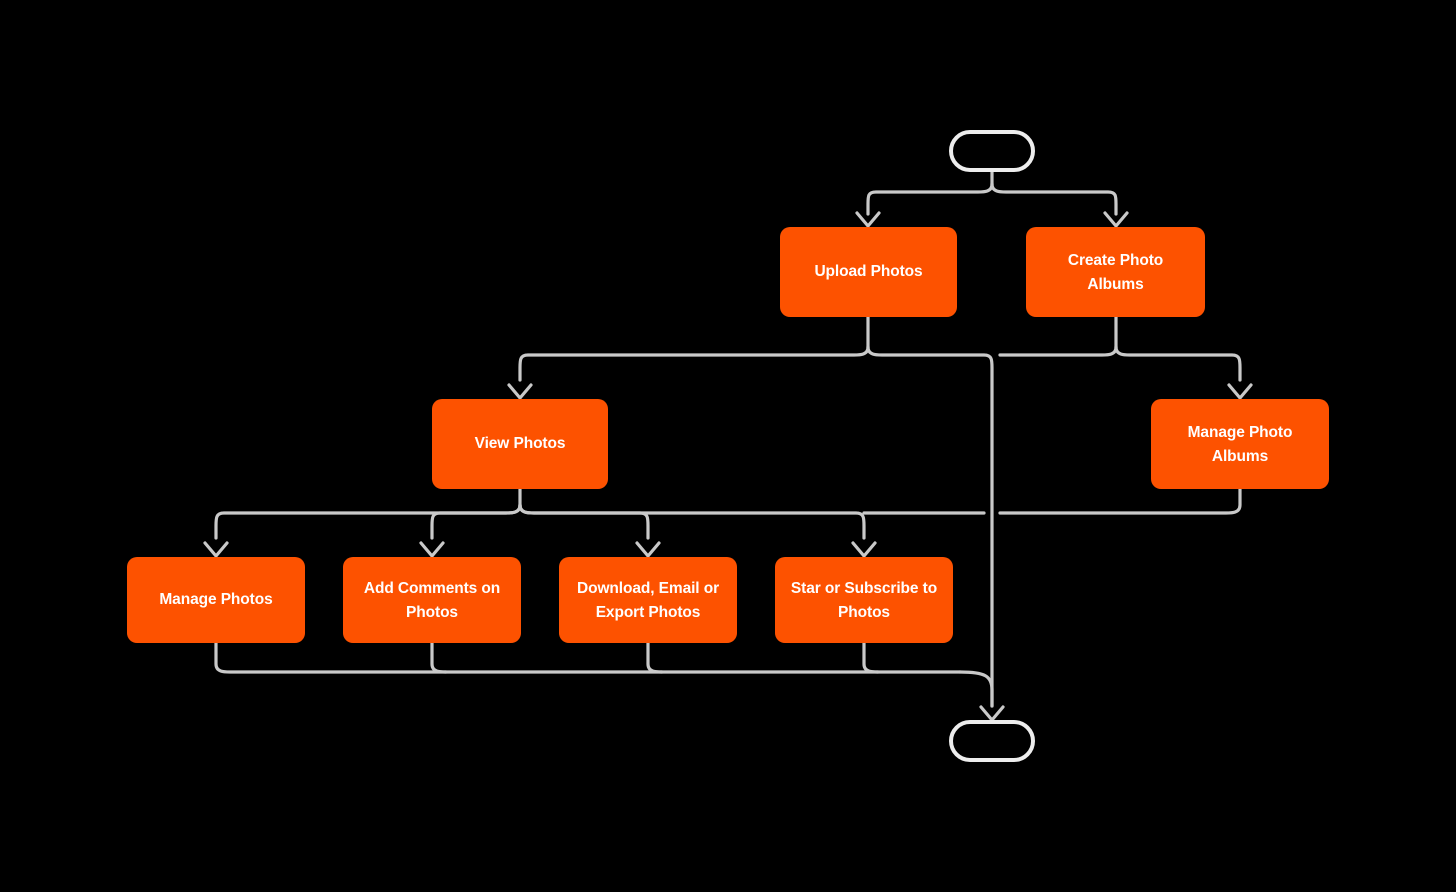 The image size is (1456, 892). I want to click on arrowhead-add-comments, so click(432, 549).